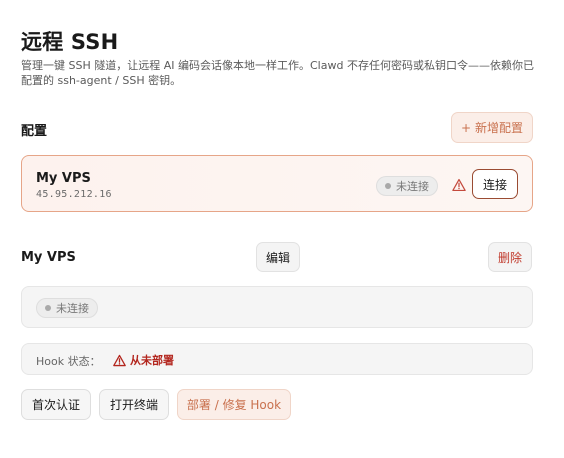  What do you see at coordinates (499, 128) in the screenshot?
I see `add-config-label: 新增配置` at bounding box center [499, 128].